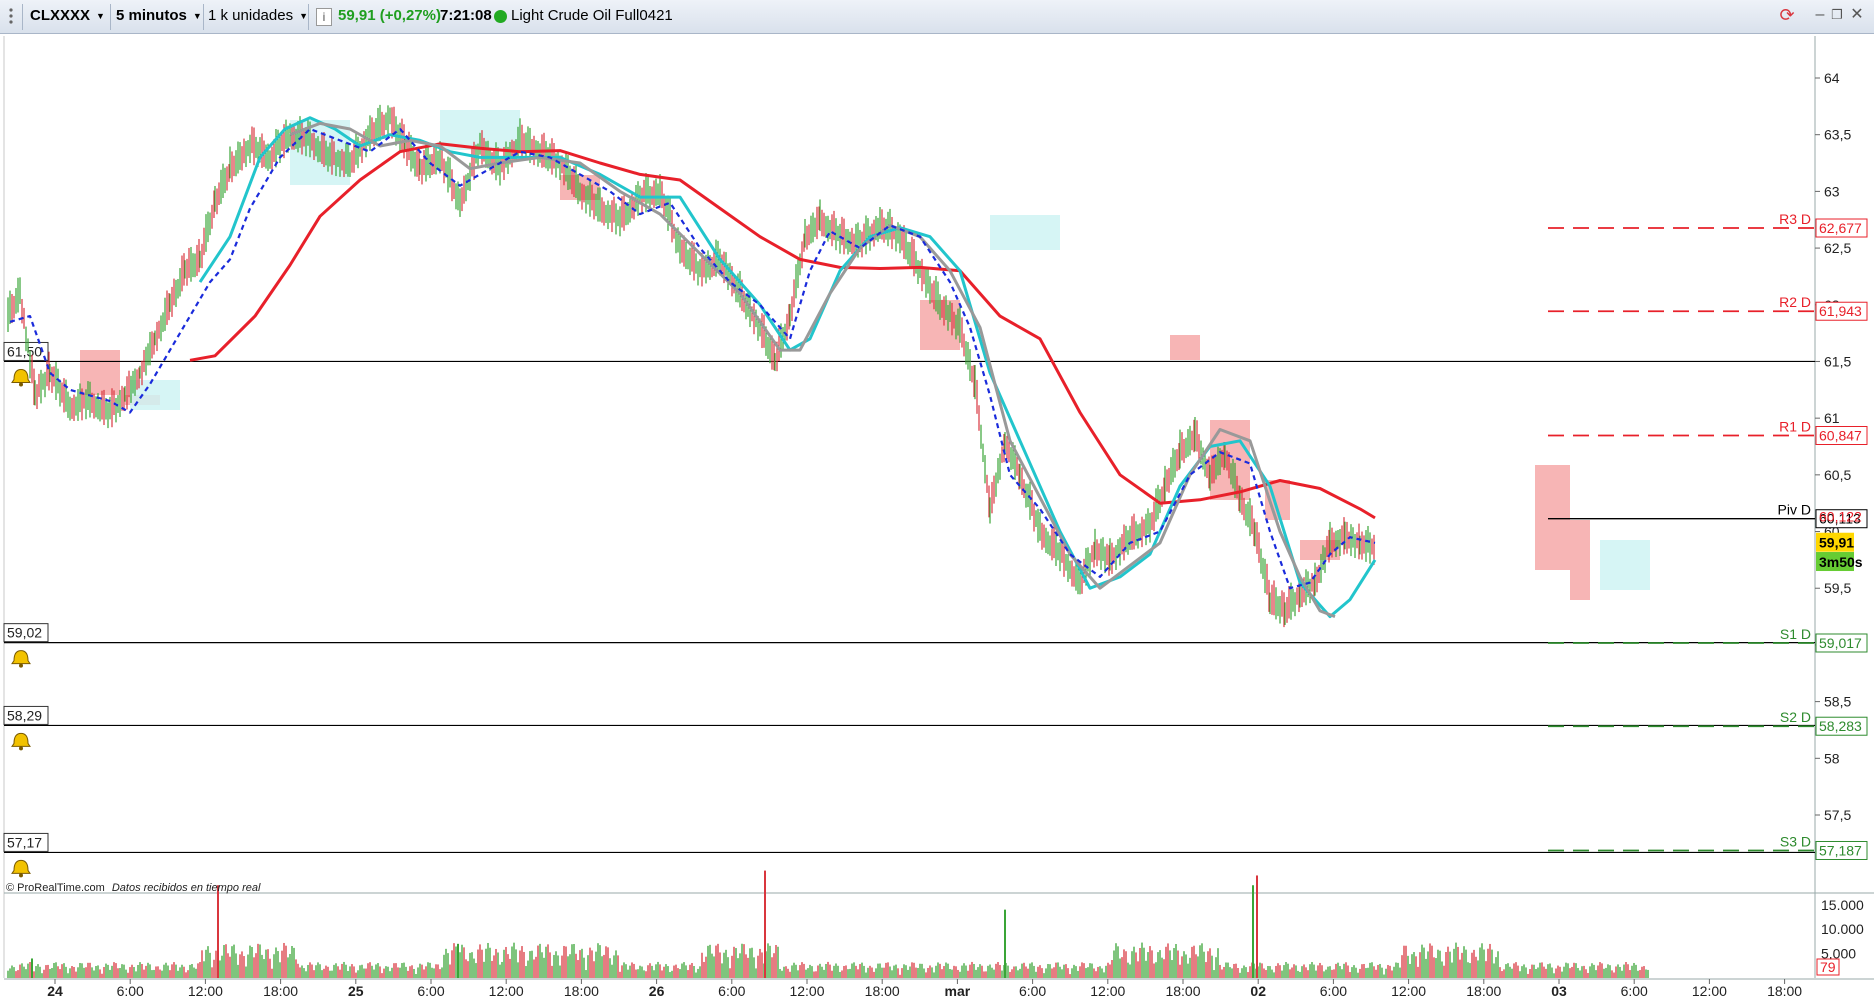  I want to click on time-tick-label: 02, so click(1258, 991).